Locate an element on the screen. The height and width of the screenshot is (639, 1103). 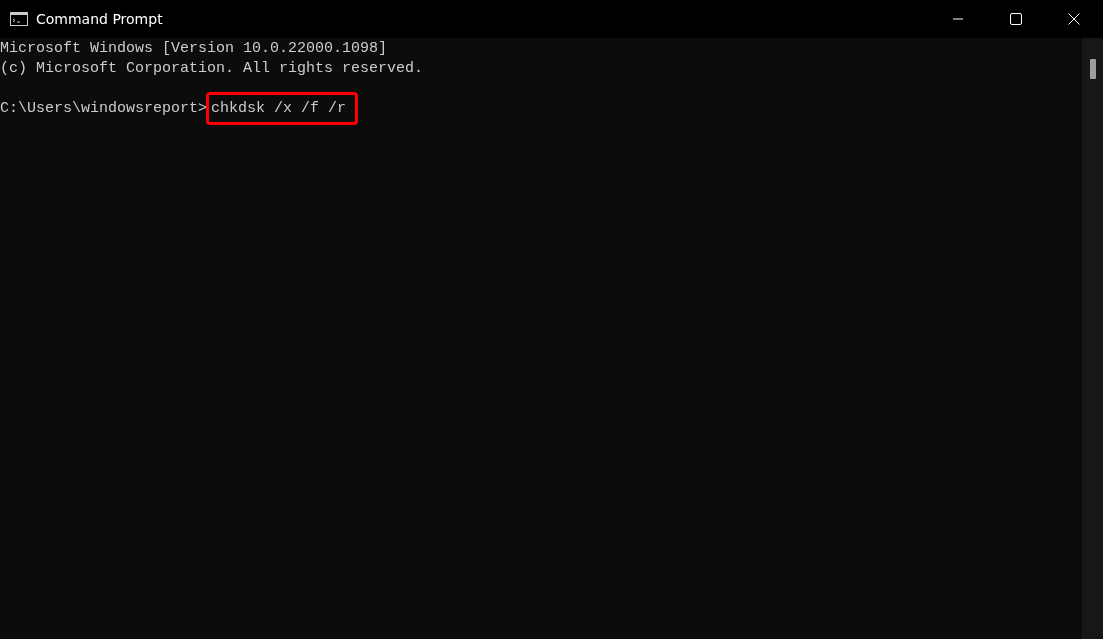
console-line: Microsoft Windows [Version 10.0.22000.1098] is located at coordinates (194, 49).